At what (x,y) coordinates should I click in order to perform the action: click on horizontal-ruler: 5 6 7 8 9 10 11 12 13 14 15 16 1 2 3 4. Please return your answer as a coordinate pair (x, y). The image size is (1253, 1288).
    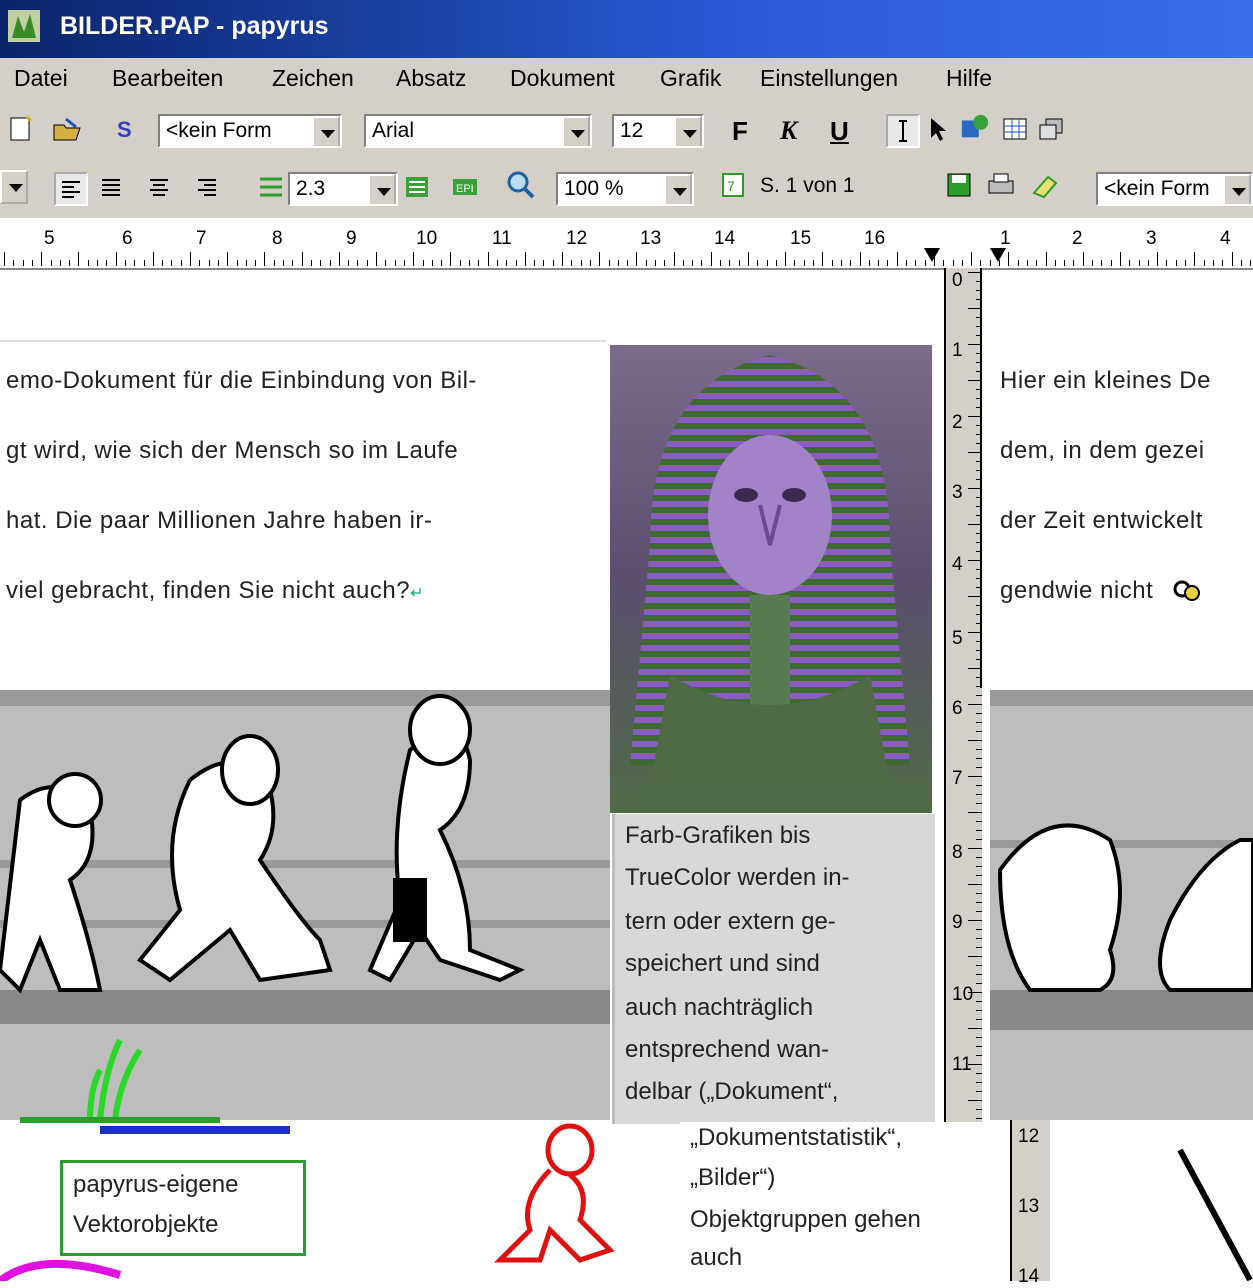
    Looking at the image, I should click on (626, 244).